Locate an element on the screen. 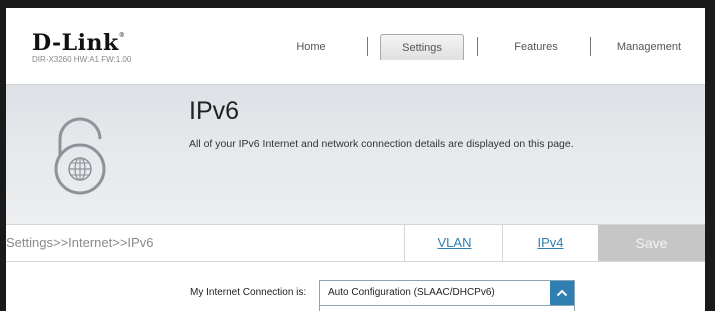 Image resolution: width=715 pixels, height=311 pixels. chevron-up-icon is located at coordinates (562, 293).